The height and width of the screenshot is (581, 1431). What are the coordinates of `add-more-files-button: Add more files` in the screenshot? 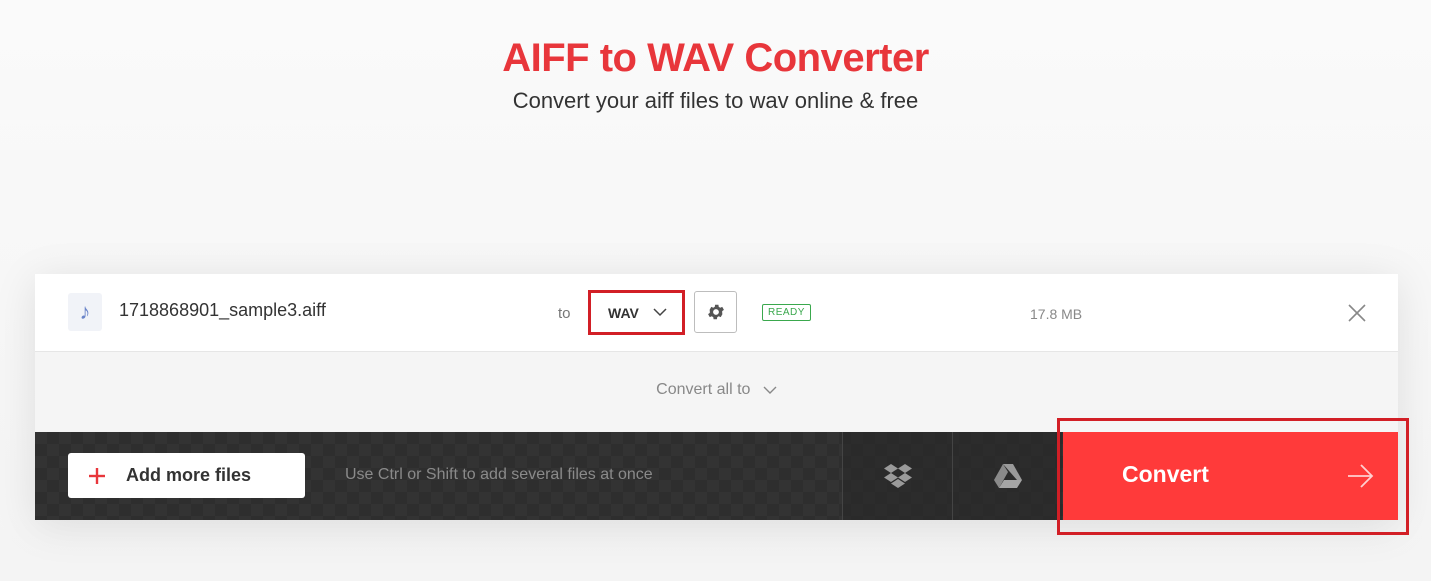 It's located at (186, 475).